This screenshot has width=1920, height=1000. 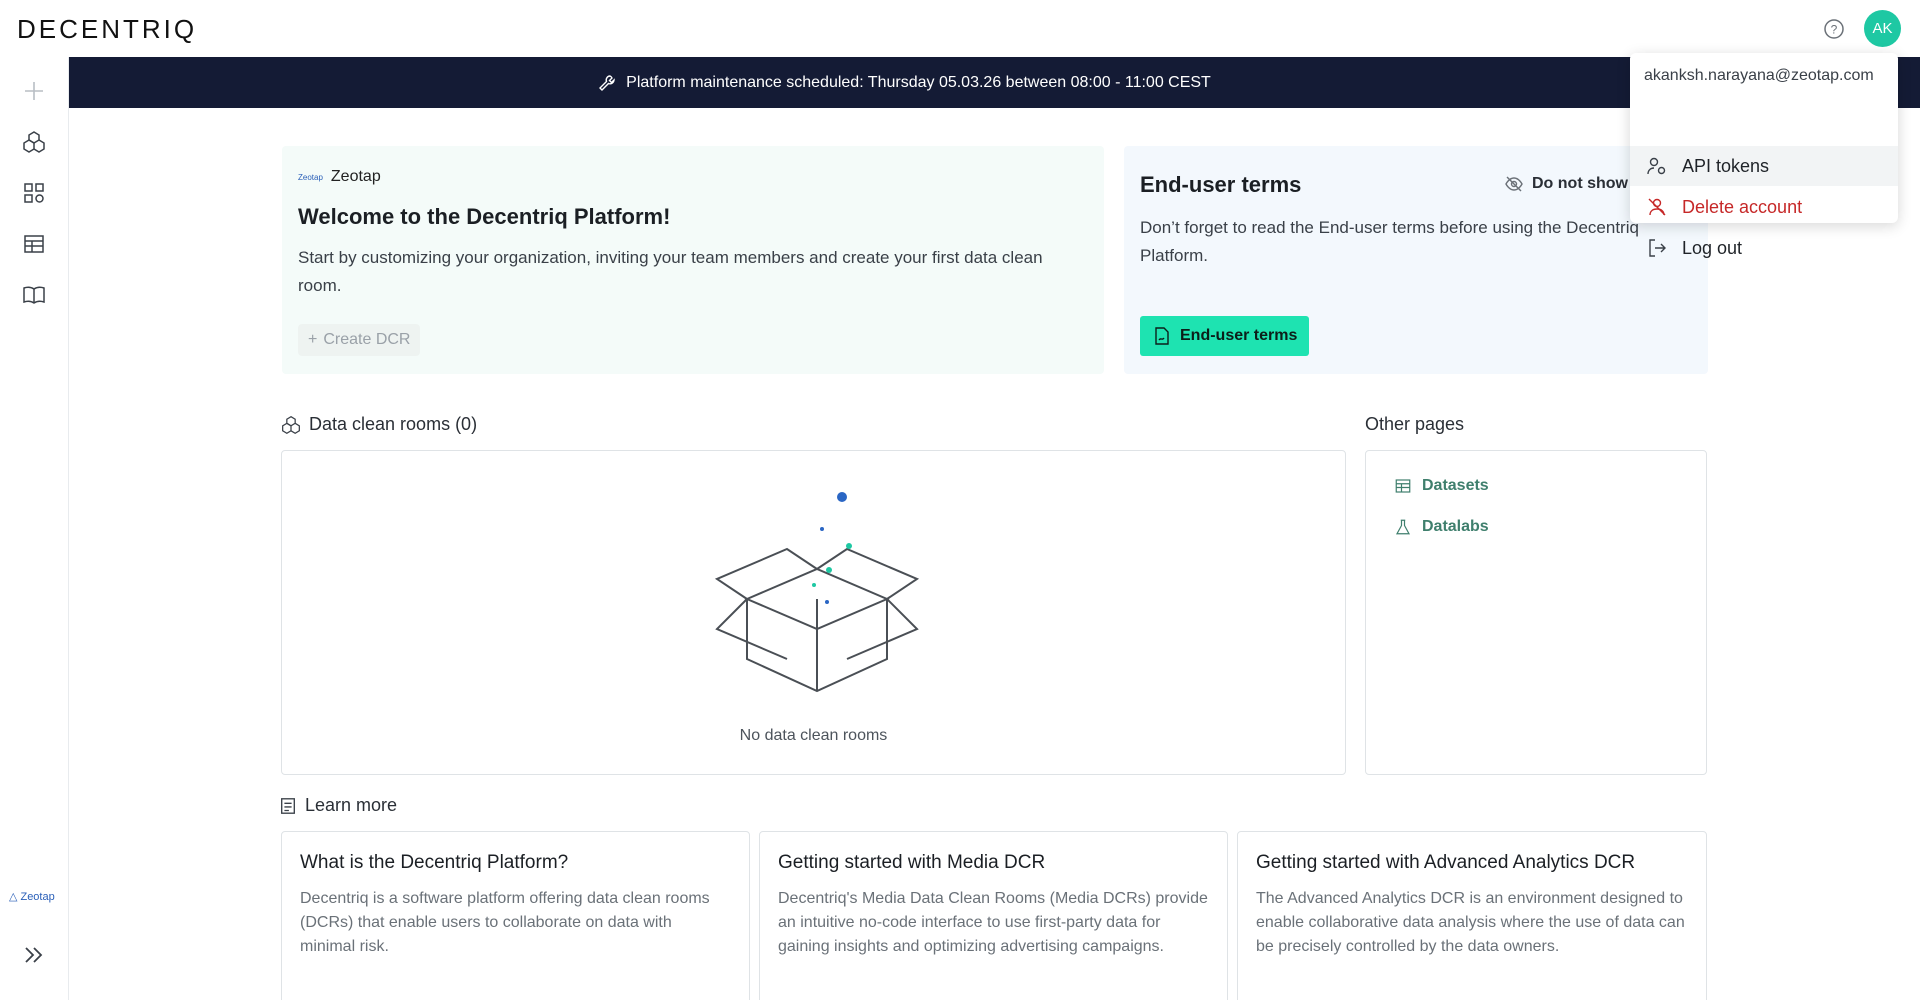 What do you see at coordinates (107, 29) in the screenshot?
I see `decentriq-logo: DECENTRIQ` at bounding box center [107, 29].